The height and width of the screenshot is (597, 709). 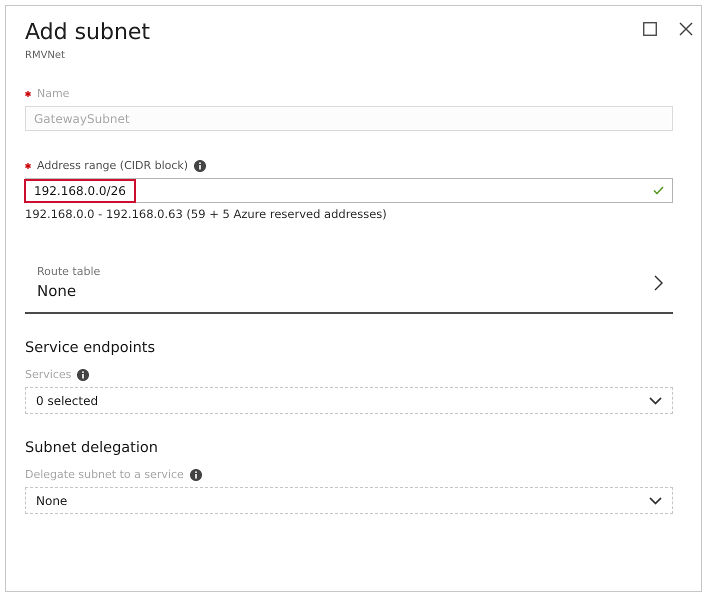 What do you see at coordinates (90, 348) in the screenshot?
I see `section-heading: Service endpoints` at bounding box center [90, 348].